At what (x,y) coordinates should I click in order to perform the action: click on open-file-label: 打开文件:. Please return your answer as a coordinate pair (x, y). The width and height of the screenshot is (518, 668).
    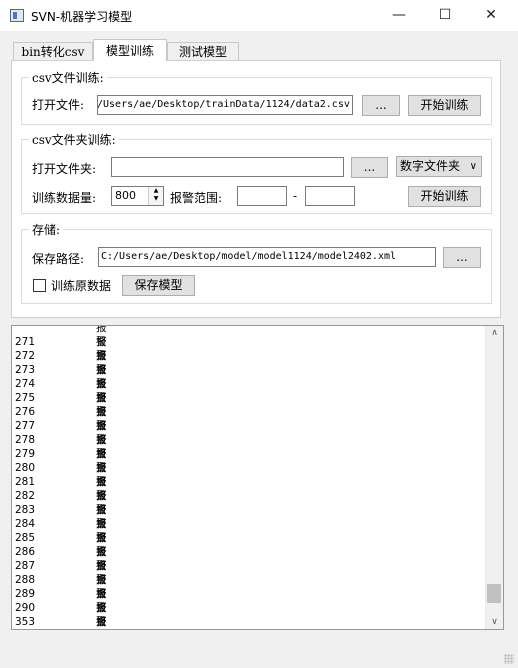
    Looking at the image, I should click on (58, 105).